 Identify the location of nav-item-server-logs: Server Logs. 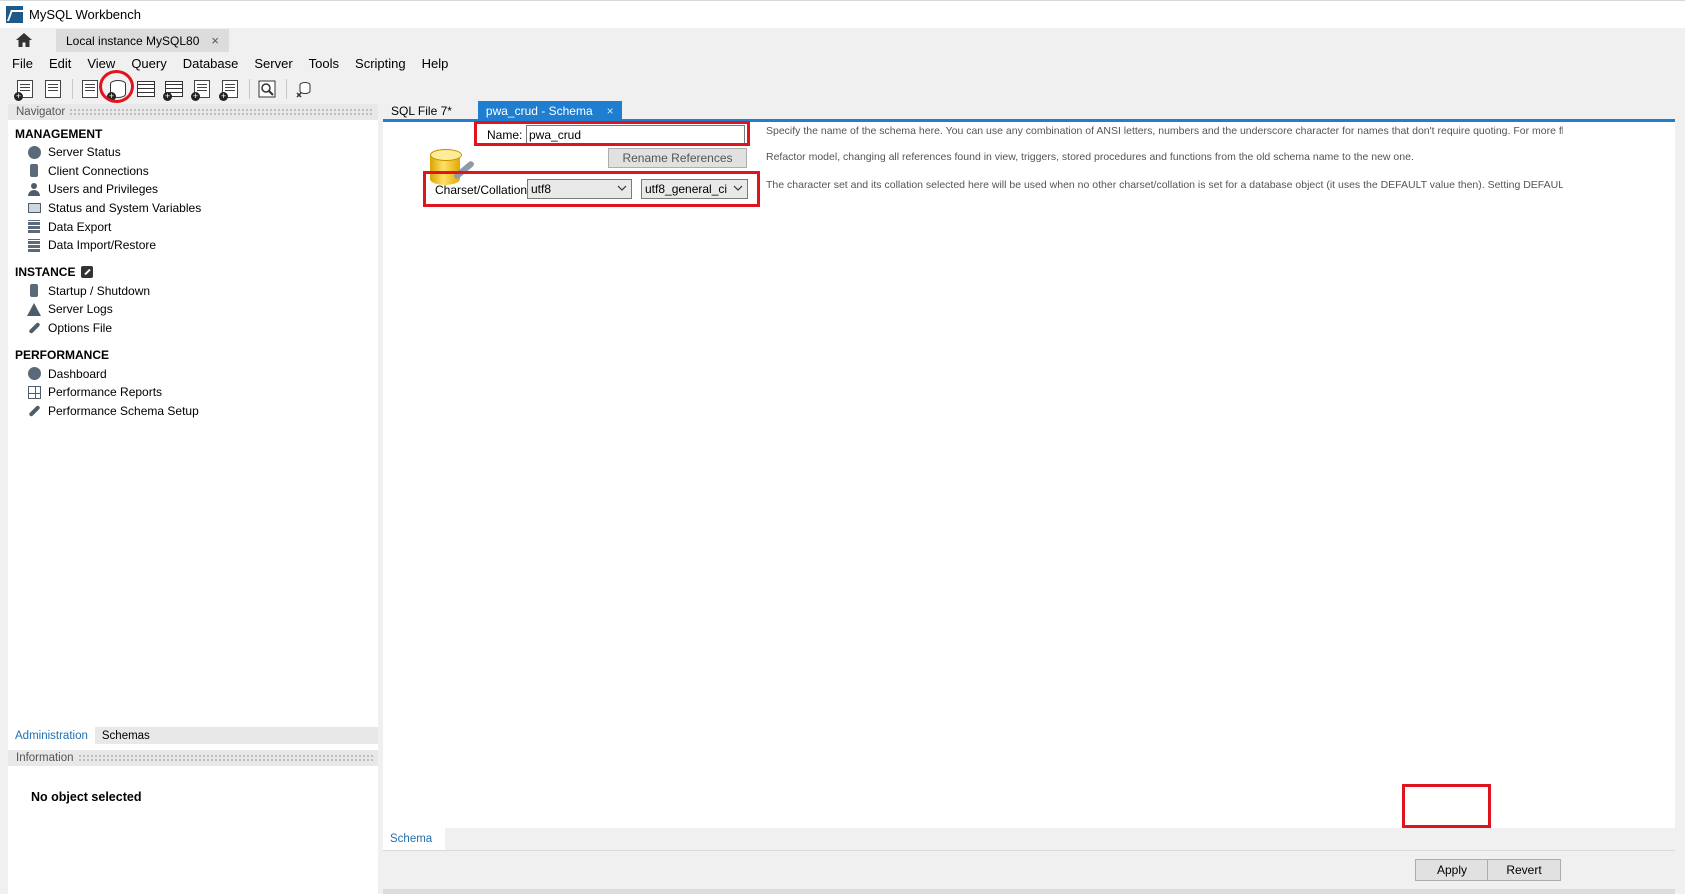
(193, 309).